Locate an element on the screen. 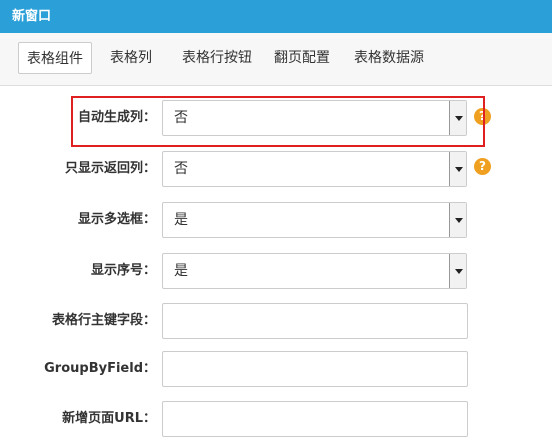 The width and height of the screenshot is (552, 447). form-row-show-returned-columns: 只显示返回列： 否 ? is located at coordinates (276, 171).